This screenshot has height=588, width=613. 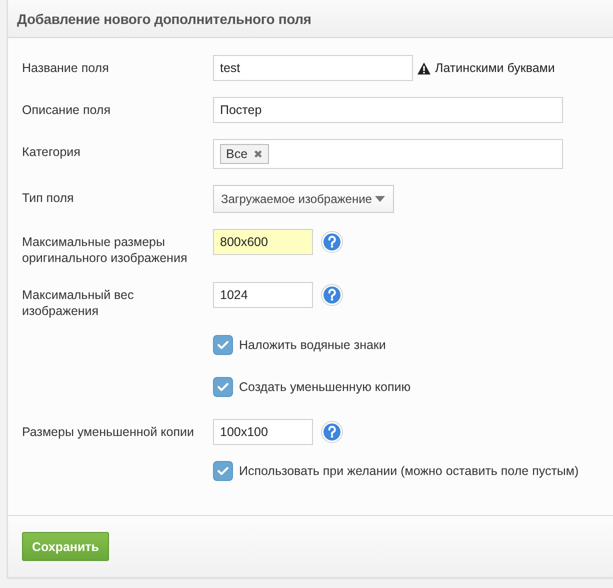 What do you see at coordinates (424, 68) in the screenshot?
I see `warning-icon` at bounding box center [424, 68].